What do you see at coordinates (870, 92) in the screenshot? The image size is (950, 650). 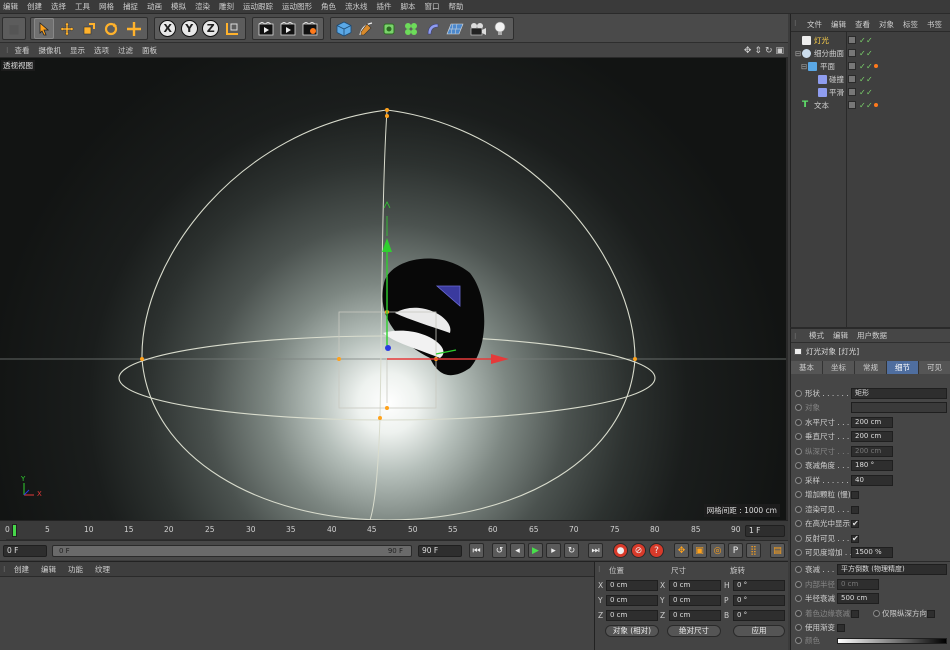 I see `object-row-smooth: 平滑 ✓ ✓` at bounding box center [870, 92].